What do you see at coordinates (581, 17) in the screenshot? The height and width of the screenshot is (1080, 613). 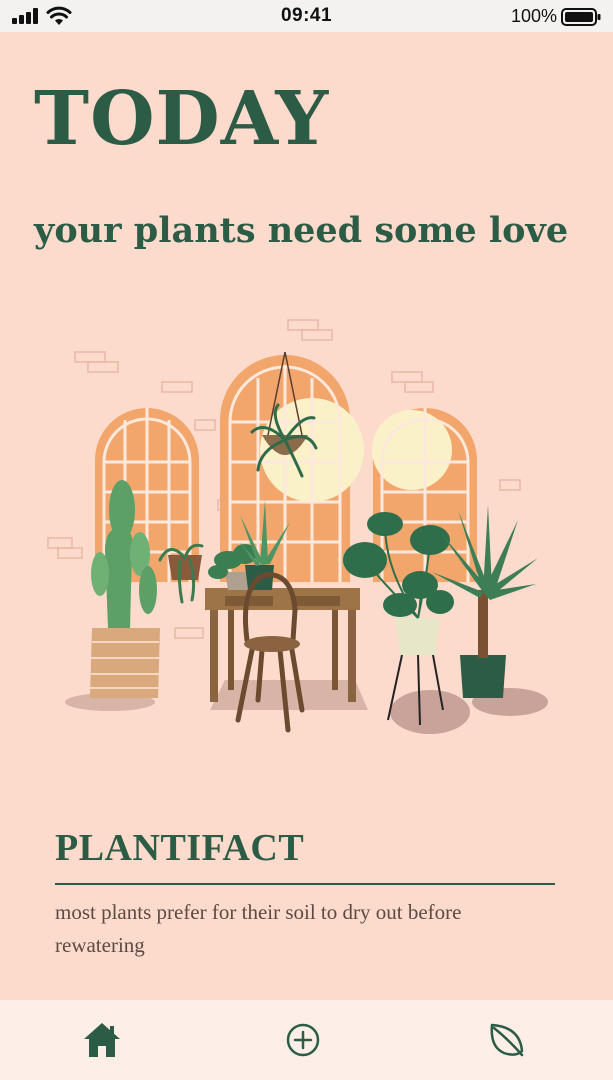 I see `battery-icon` at bounding box center [581, 17].